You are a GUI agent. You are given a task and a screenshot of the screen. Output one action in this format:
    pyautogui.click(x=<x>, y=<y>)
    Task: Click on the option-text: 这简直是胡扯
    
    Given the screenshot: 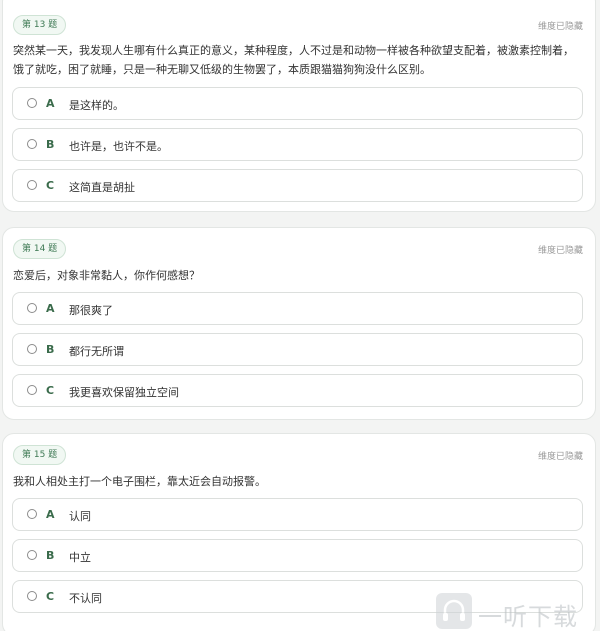 What is the action you would take?
    pyautogui.click(x=102, y=187)
    